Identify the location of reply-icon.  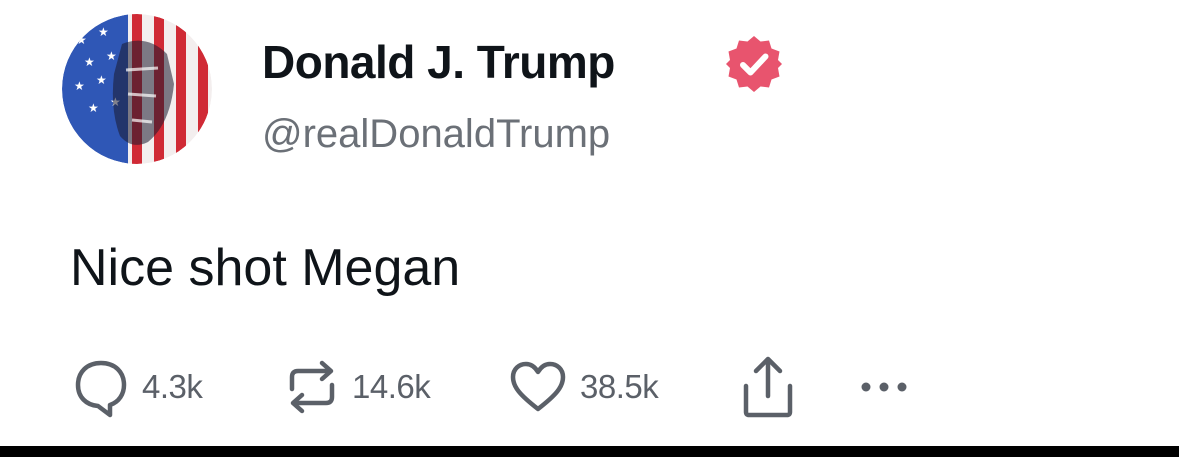
(101, 389).